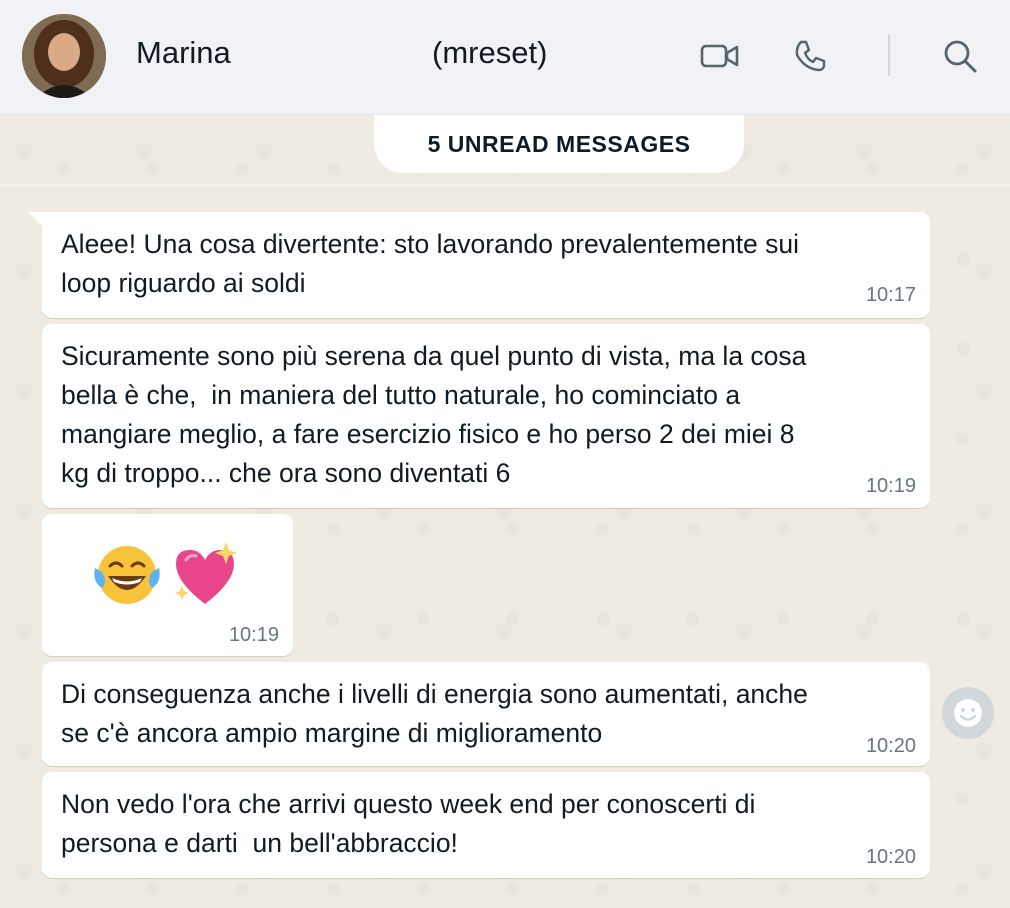 The image size is (1010, 908). I want to click on face-with-tears-of-joy-icon, so click(127, 575).